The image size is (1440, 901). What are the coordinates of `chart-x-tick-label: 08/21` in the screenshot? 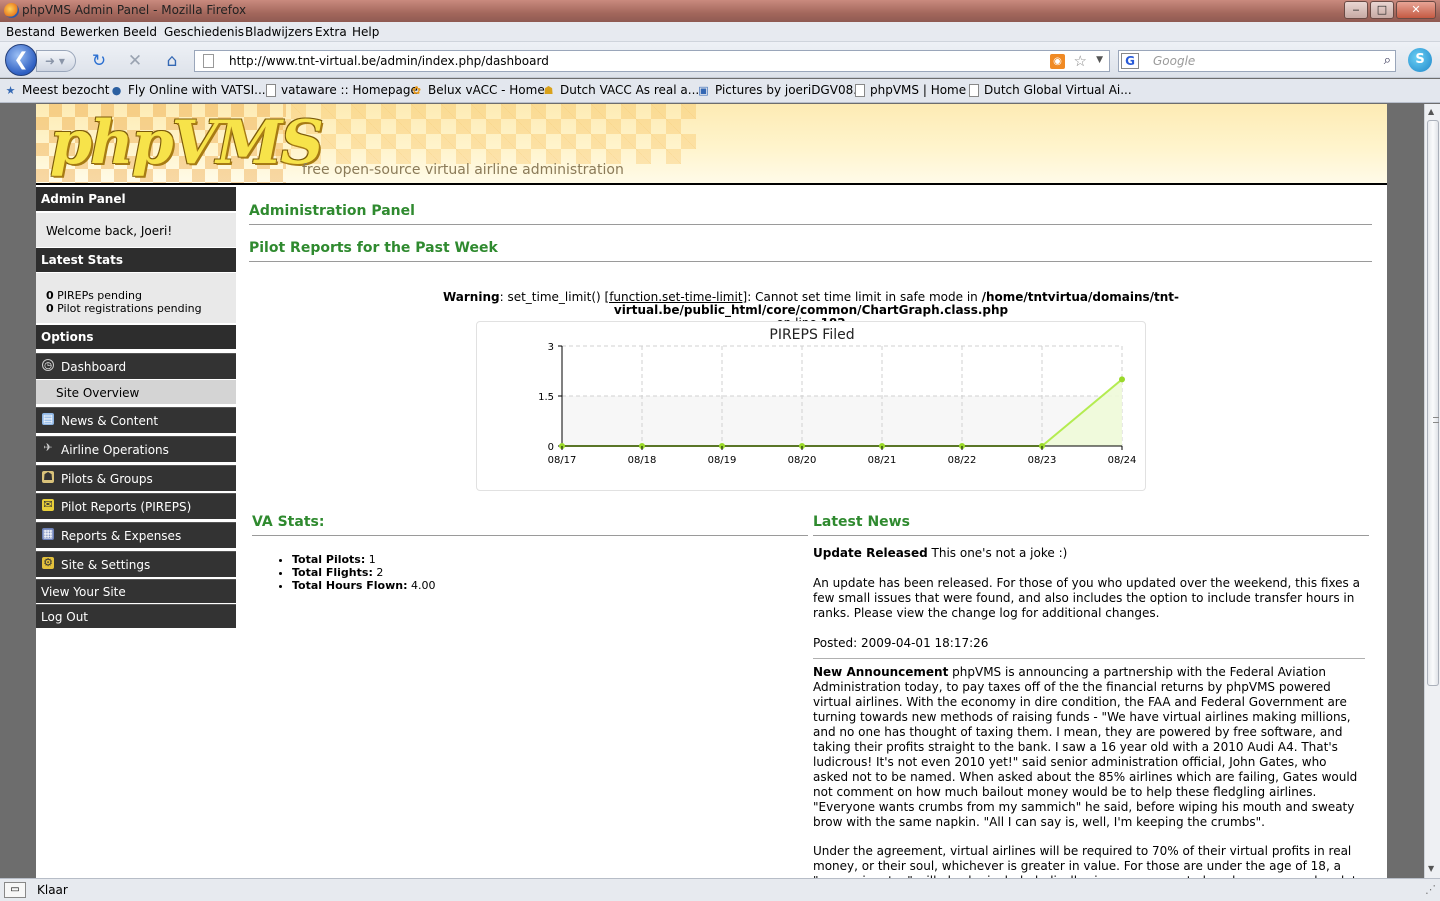 It's located at (882, 460).